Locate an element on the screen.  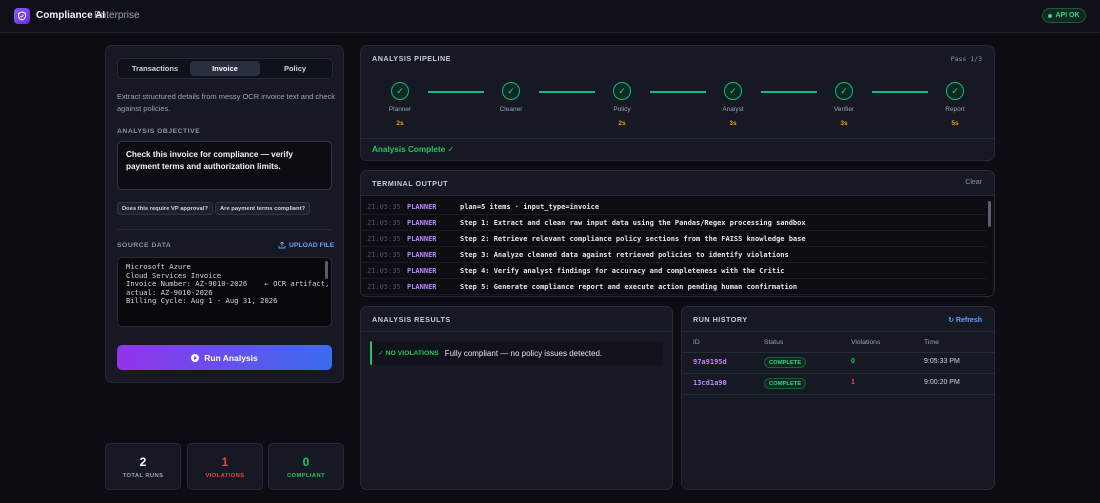
stage-name: Planner is located at coordinates (400, 109).